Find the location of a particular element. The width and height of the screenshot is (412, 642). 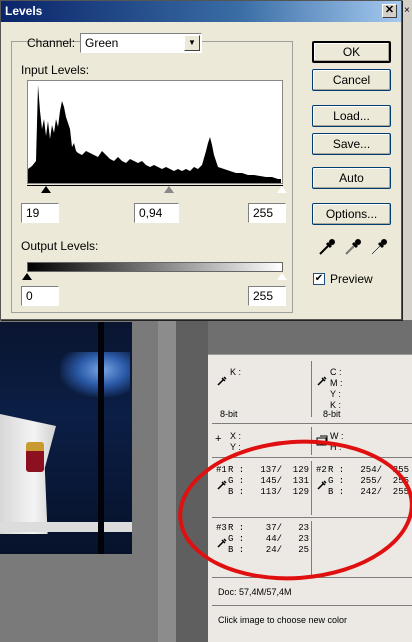

histogram-graph is located at coordinates (154, 134).